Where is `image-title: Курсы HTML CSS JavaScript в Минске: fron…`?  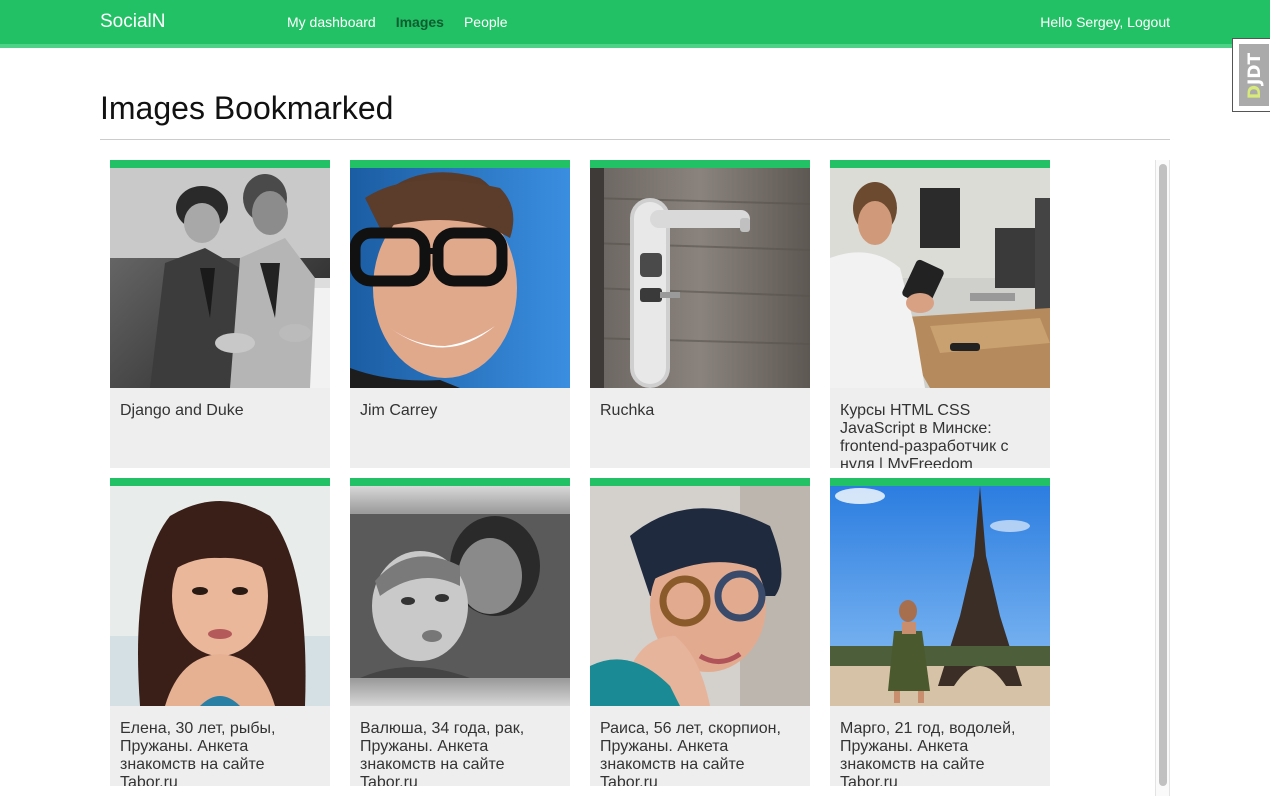
image-title: Курсы HTML CSS JavaScript в Минске: fron… is located at coordinates (940, 428).